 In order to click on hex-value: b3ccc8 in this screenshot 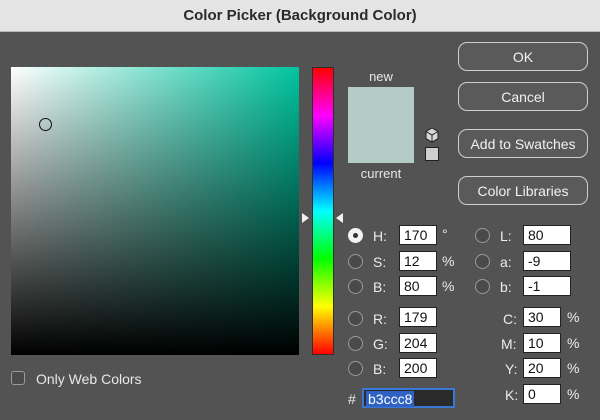, I will do `click(390, 399)`.